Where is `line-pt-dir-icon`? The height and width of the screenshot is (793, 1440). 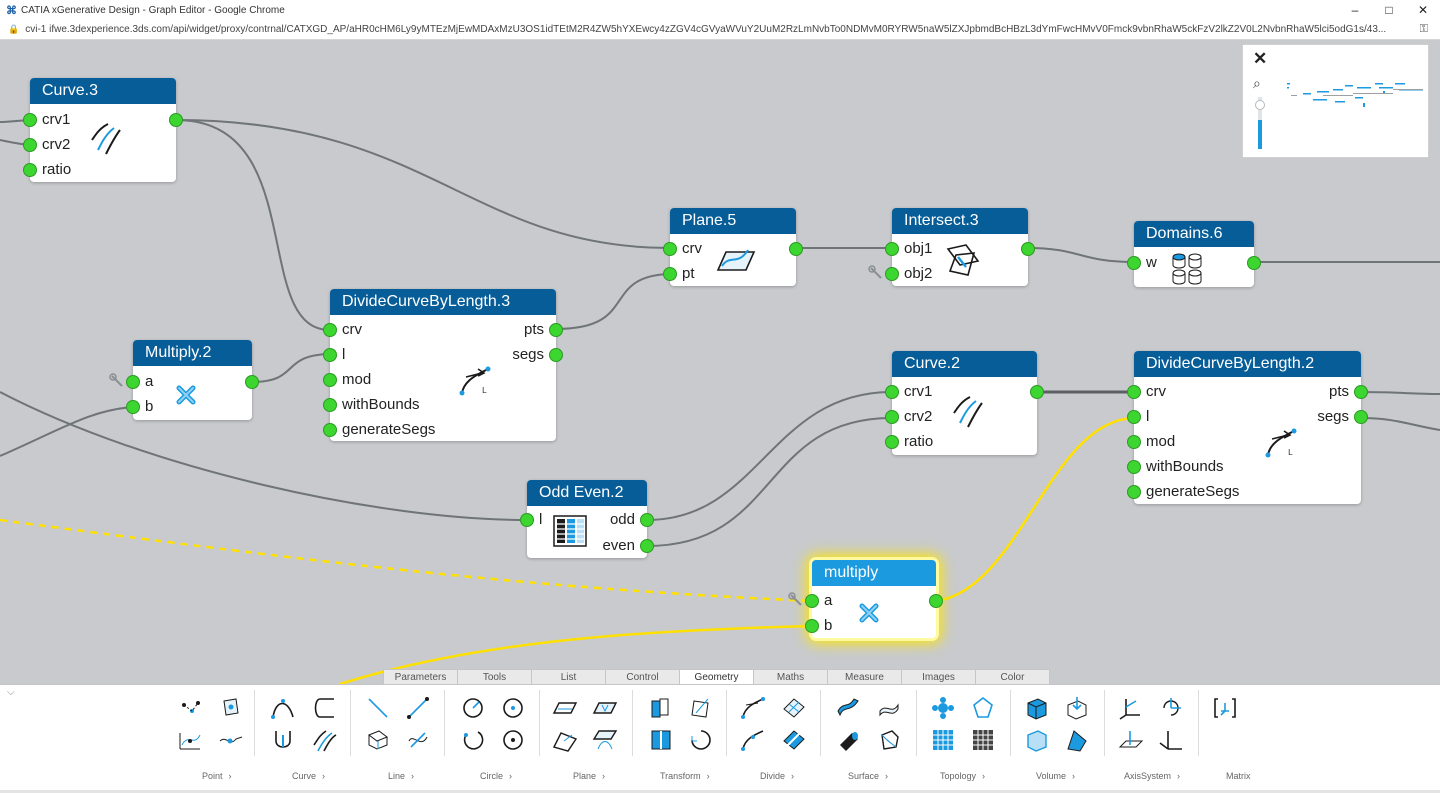
line-pt-dir-icon is located at coordinates (418, 708).